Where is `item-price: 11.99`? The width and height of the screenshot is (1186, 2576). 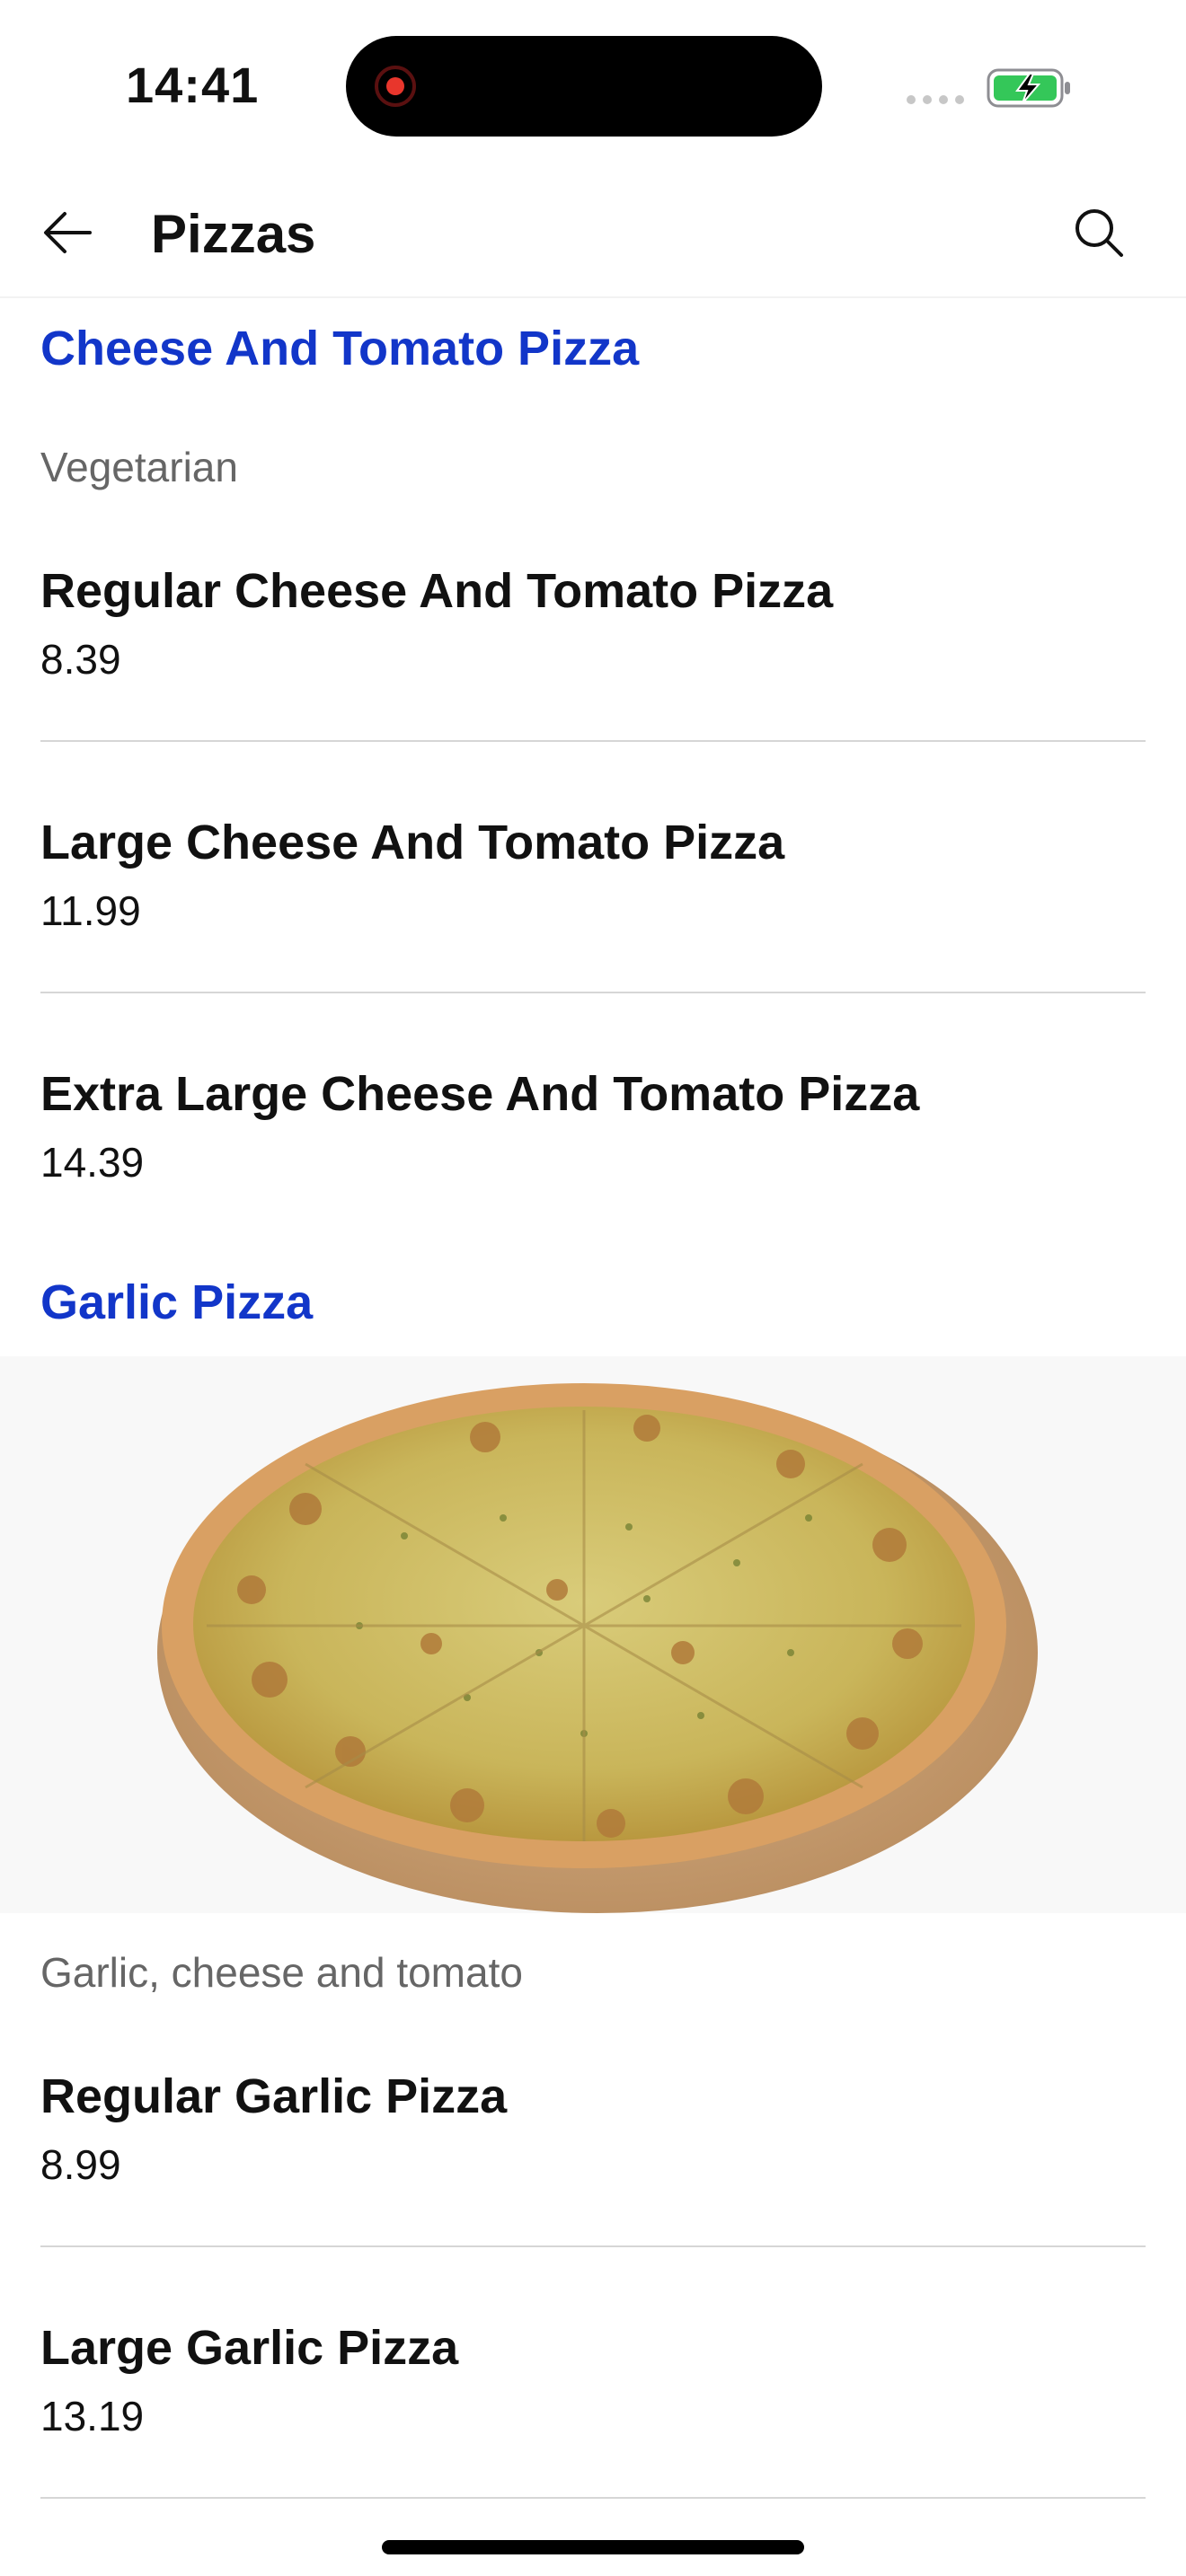 item-price: 11.99 is located at coordinates (90, 910).